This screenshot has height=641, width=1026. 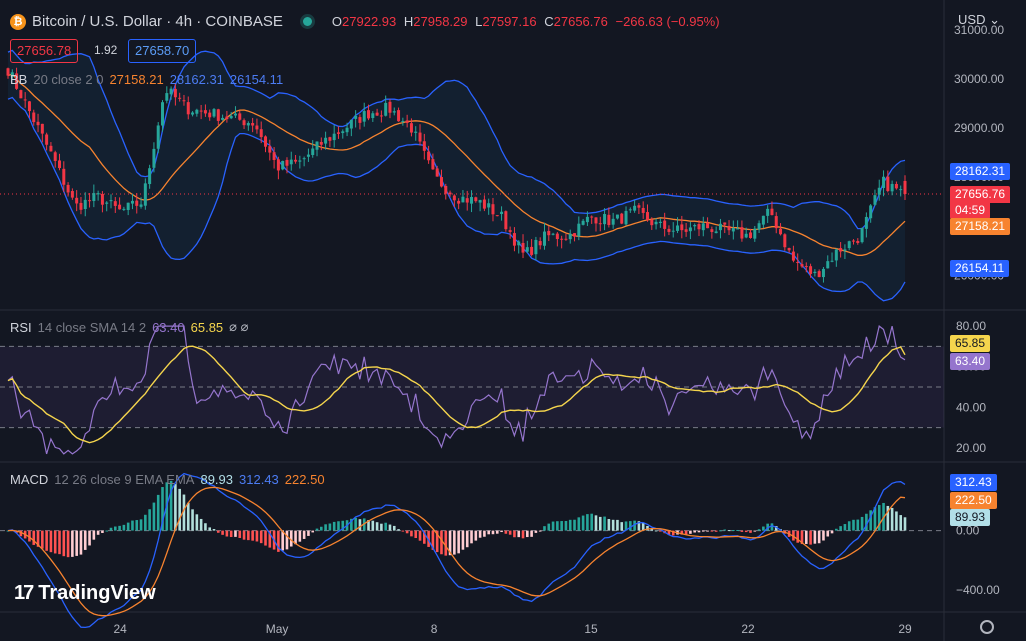 I want to click on market-status-icon, so click(x=307, y=21).